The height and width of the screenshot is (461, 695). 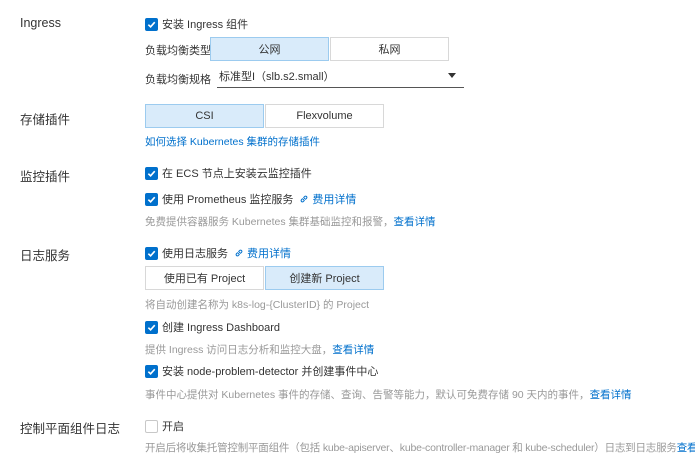 I want to click on lb-spec-label: 负载均衡规格, so click(x=178, y=80).